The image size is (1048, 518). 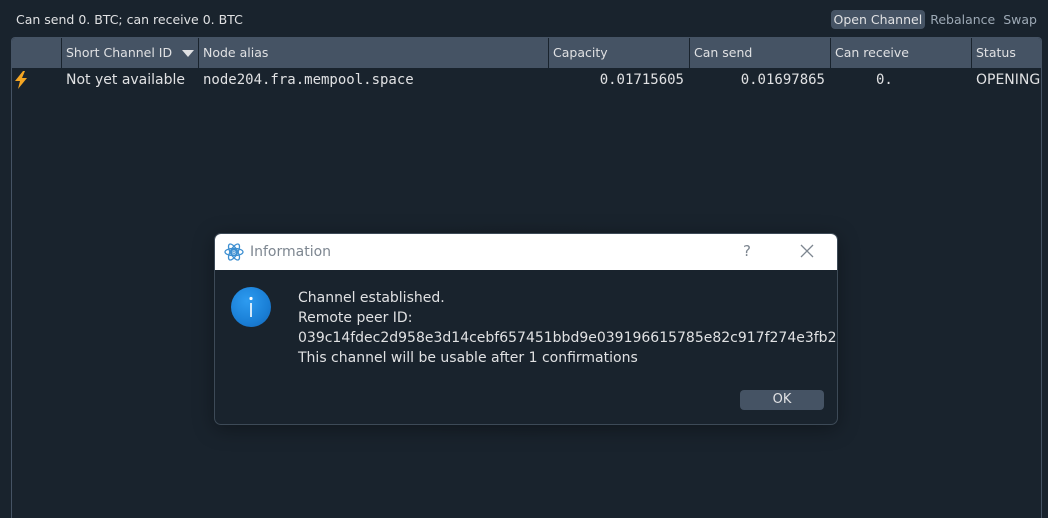 What do you see at coordinates (641, 80) in the screenshot?
I see `cell-capacity: 0.01715605` at bounding box center [641, 80].